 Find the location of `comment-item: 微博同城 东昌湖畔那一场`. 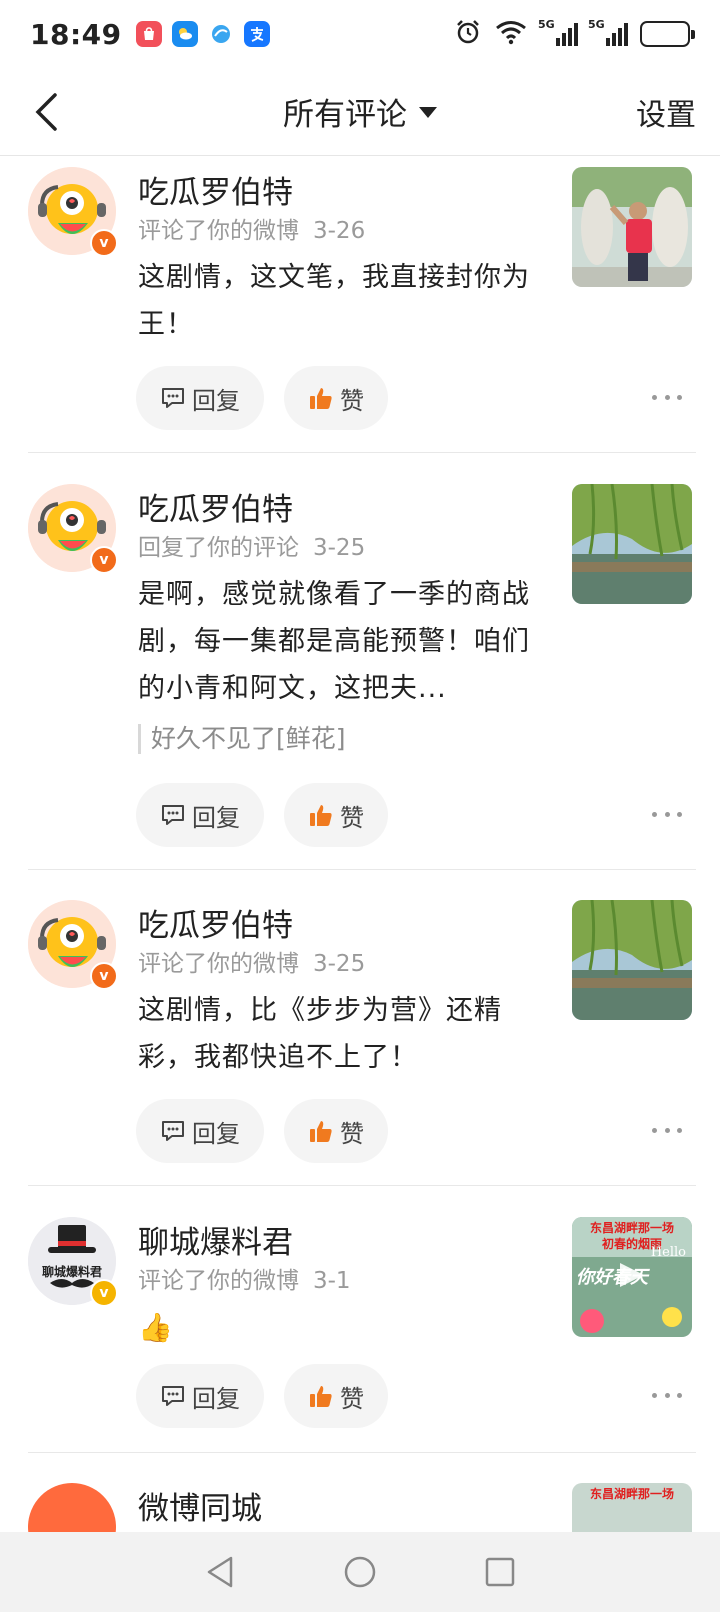

comment-item: 微博同城 东昌湖畔那一场 is located at coordinates (360, 1502).